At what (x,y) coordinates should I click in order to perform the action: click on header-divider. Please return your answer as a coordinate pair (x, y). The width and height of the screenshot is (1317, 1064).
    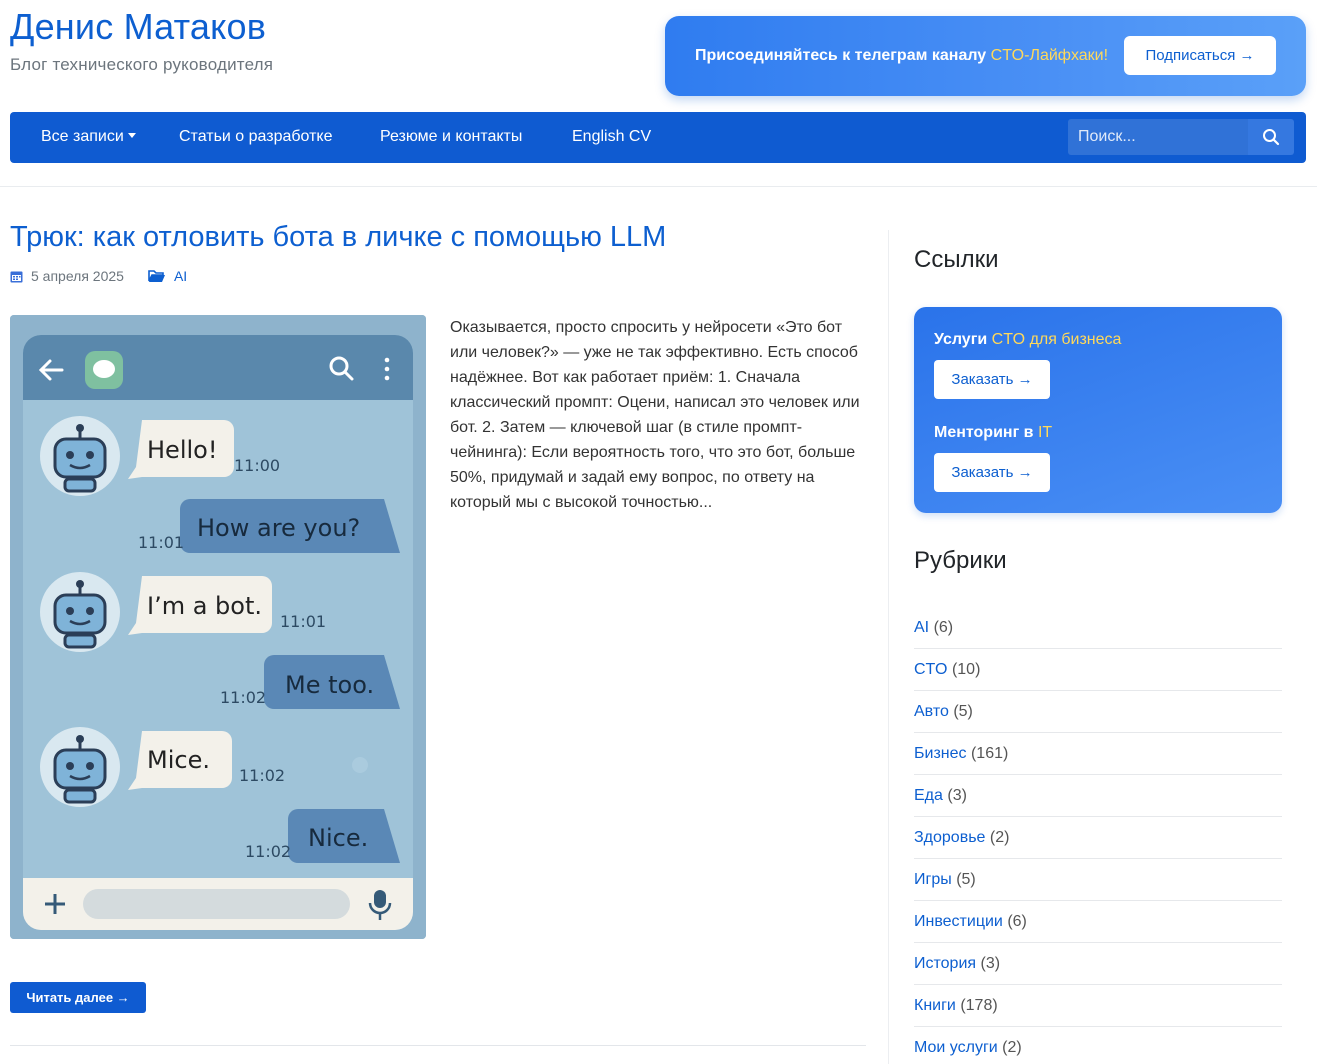
    Looking at the image, I should click on (658, 186).